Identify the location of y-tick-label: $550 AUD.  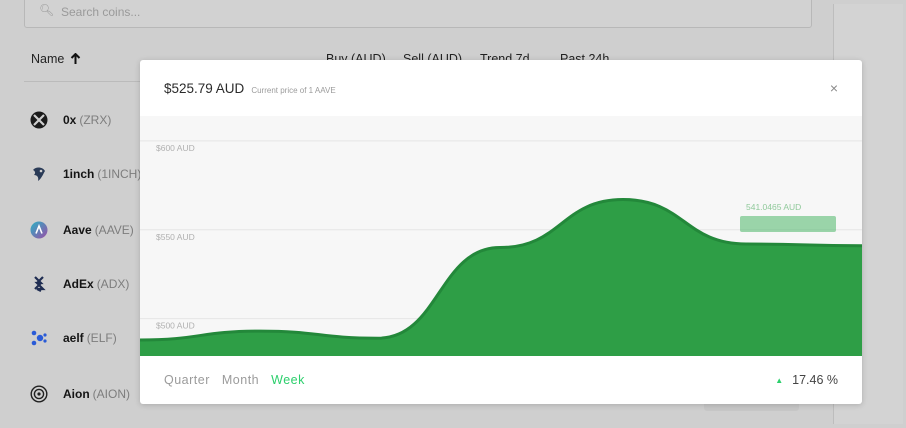
(175, 237).